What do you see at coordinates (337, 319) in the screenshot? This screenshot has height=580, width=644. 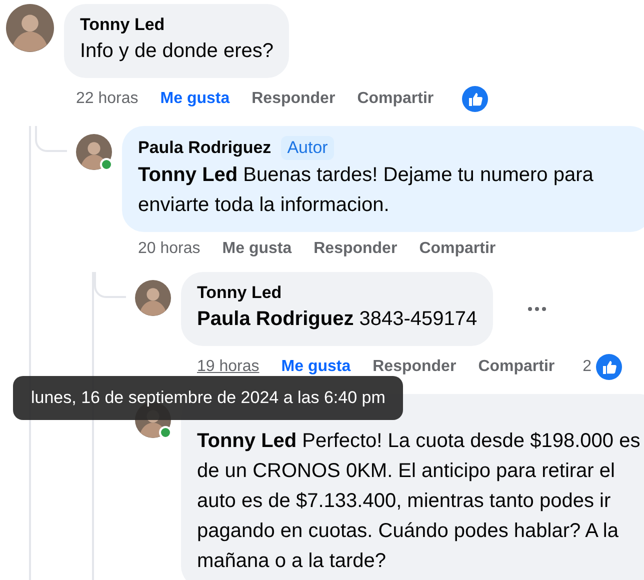 I see `comment-text: Paula Rodriguez 3843-459174` at bounding box center [337, 319].